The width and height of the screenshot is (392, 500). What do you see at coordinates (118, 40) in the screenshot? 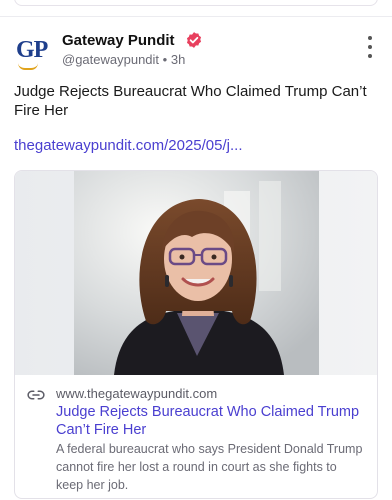
I see `author-name: Gateway Pundit` at bounding box center [118, 40].